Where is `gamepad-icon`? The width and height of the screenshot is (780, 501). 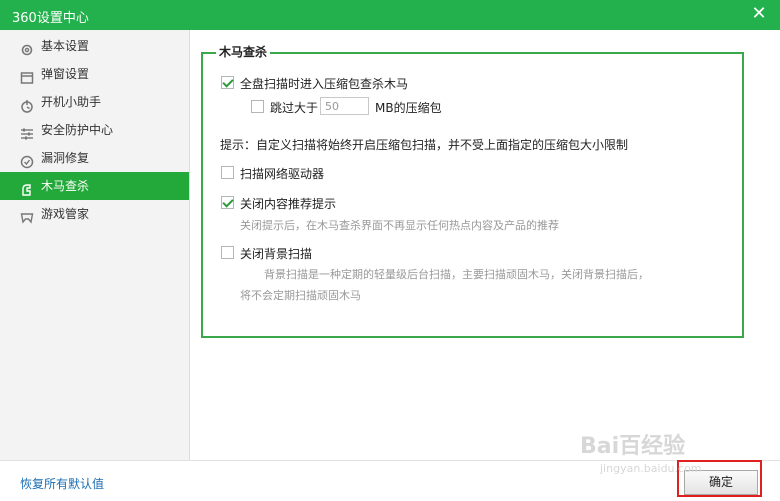 gamepad-icon is located at coordinates (27, 215).